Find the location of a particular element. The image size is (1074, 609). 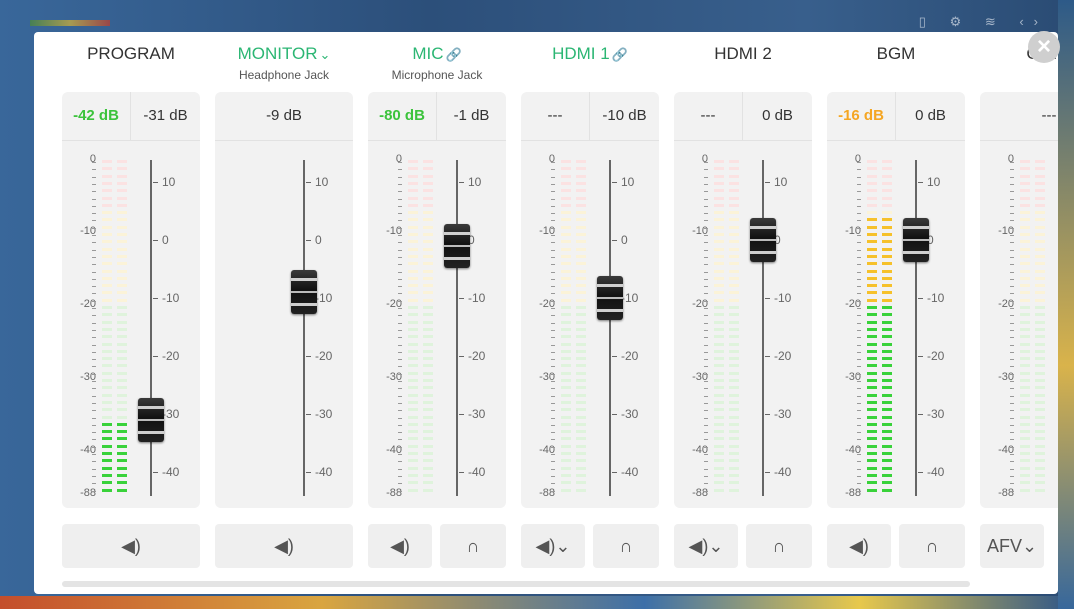

fader-knob-band is located at coordinates (457, 258).